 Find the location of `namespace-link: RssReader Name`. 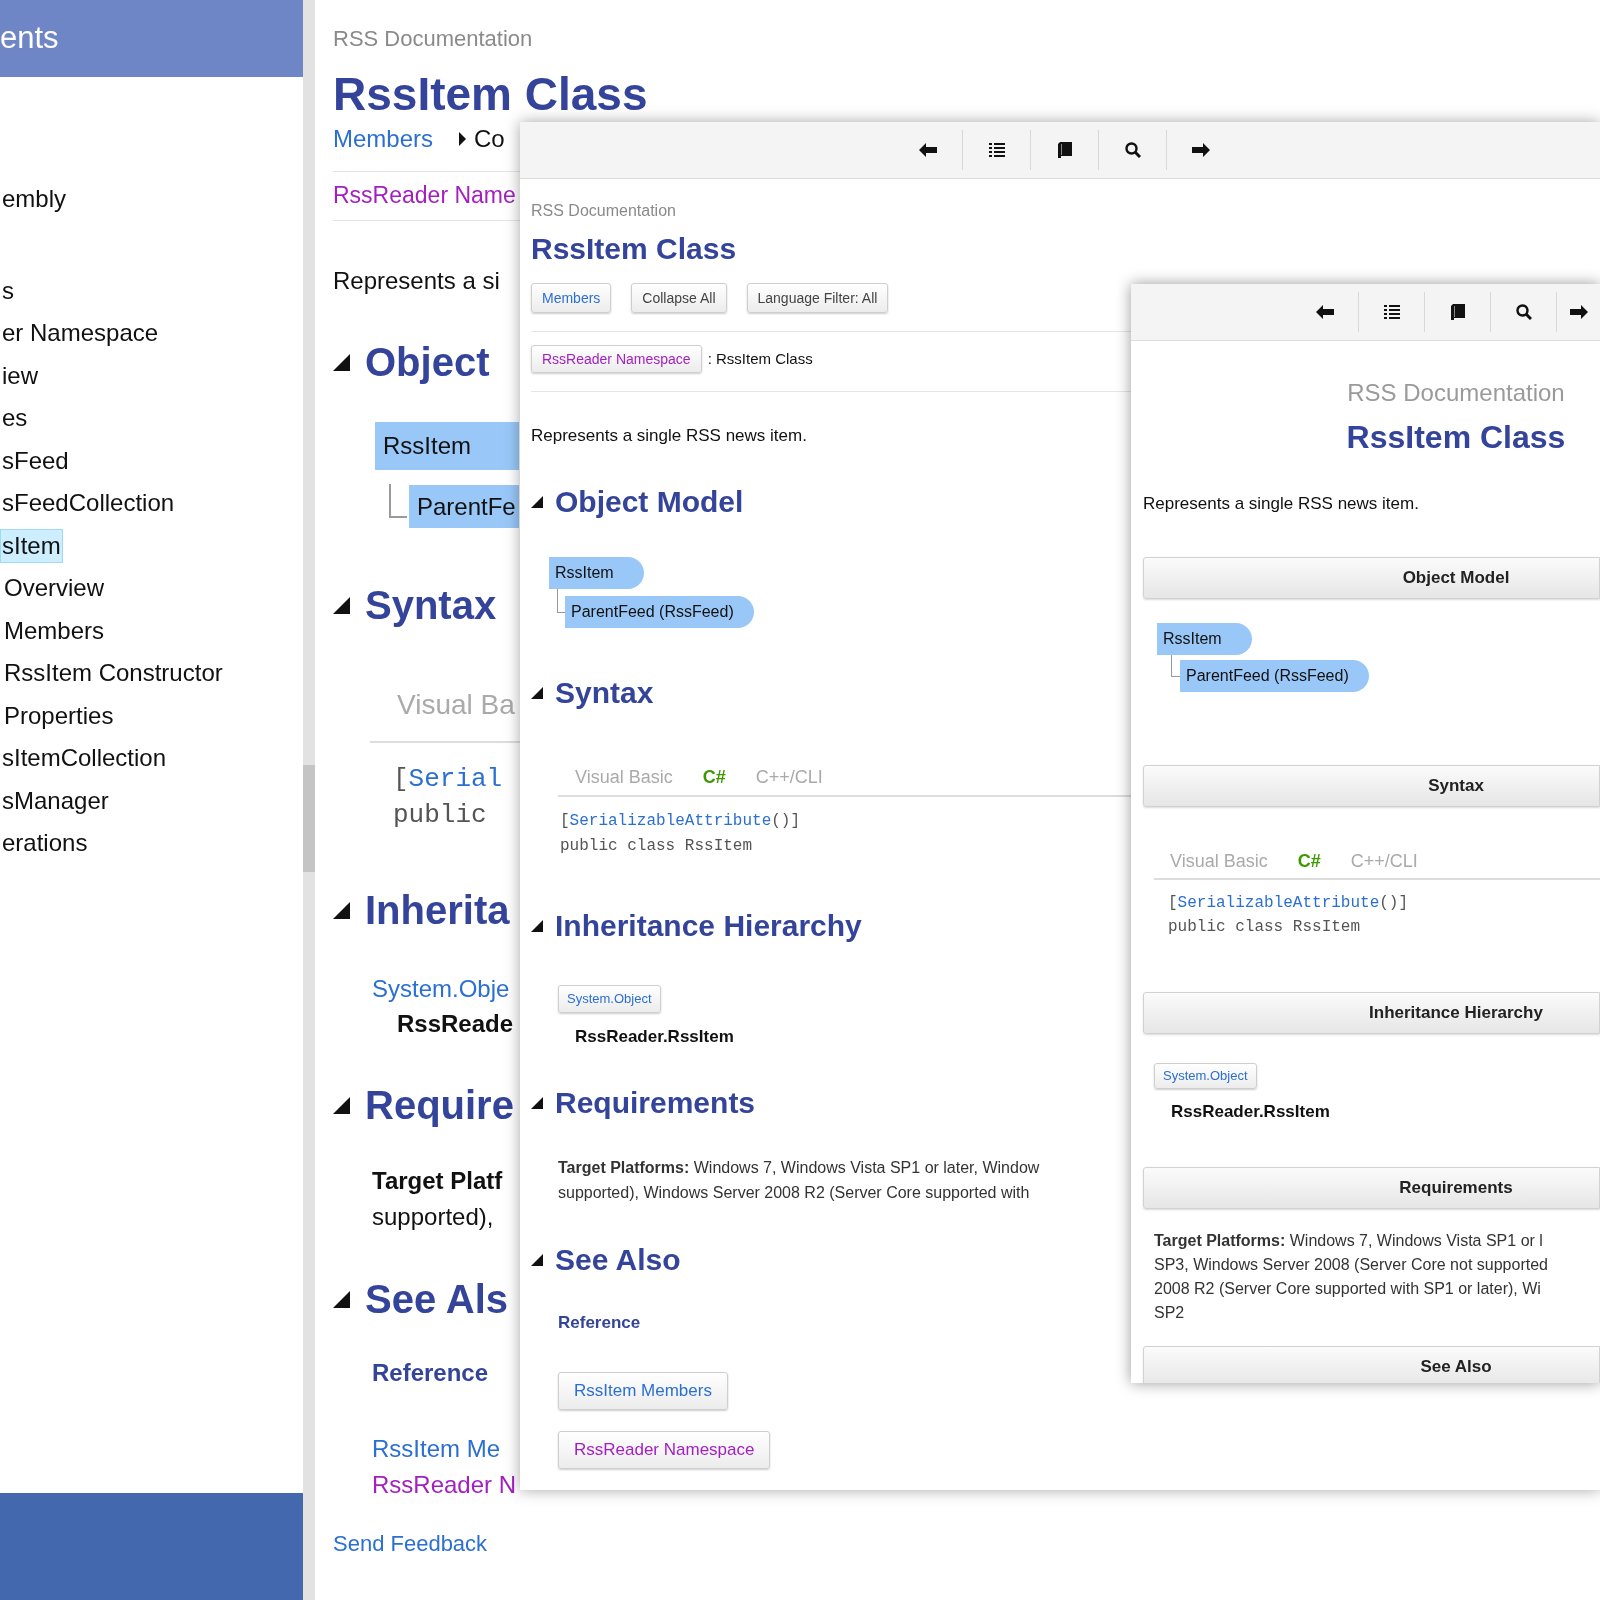

namespace-link: RssReader Name is located at coordinates (424, 195).